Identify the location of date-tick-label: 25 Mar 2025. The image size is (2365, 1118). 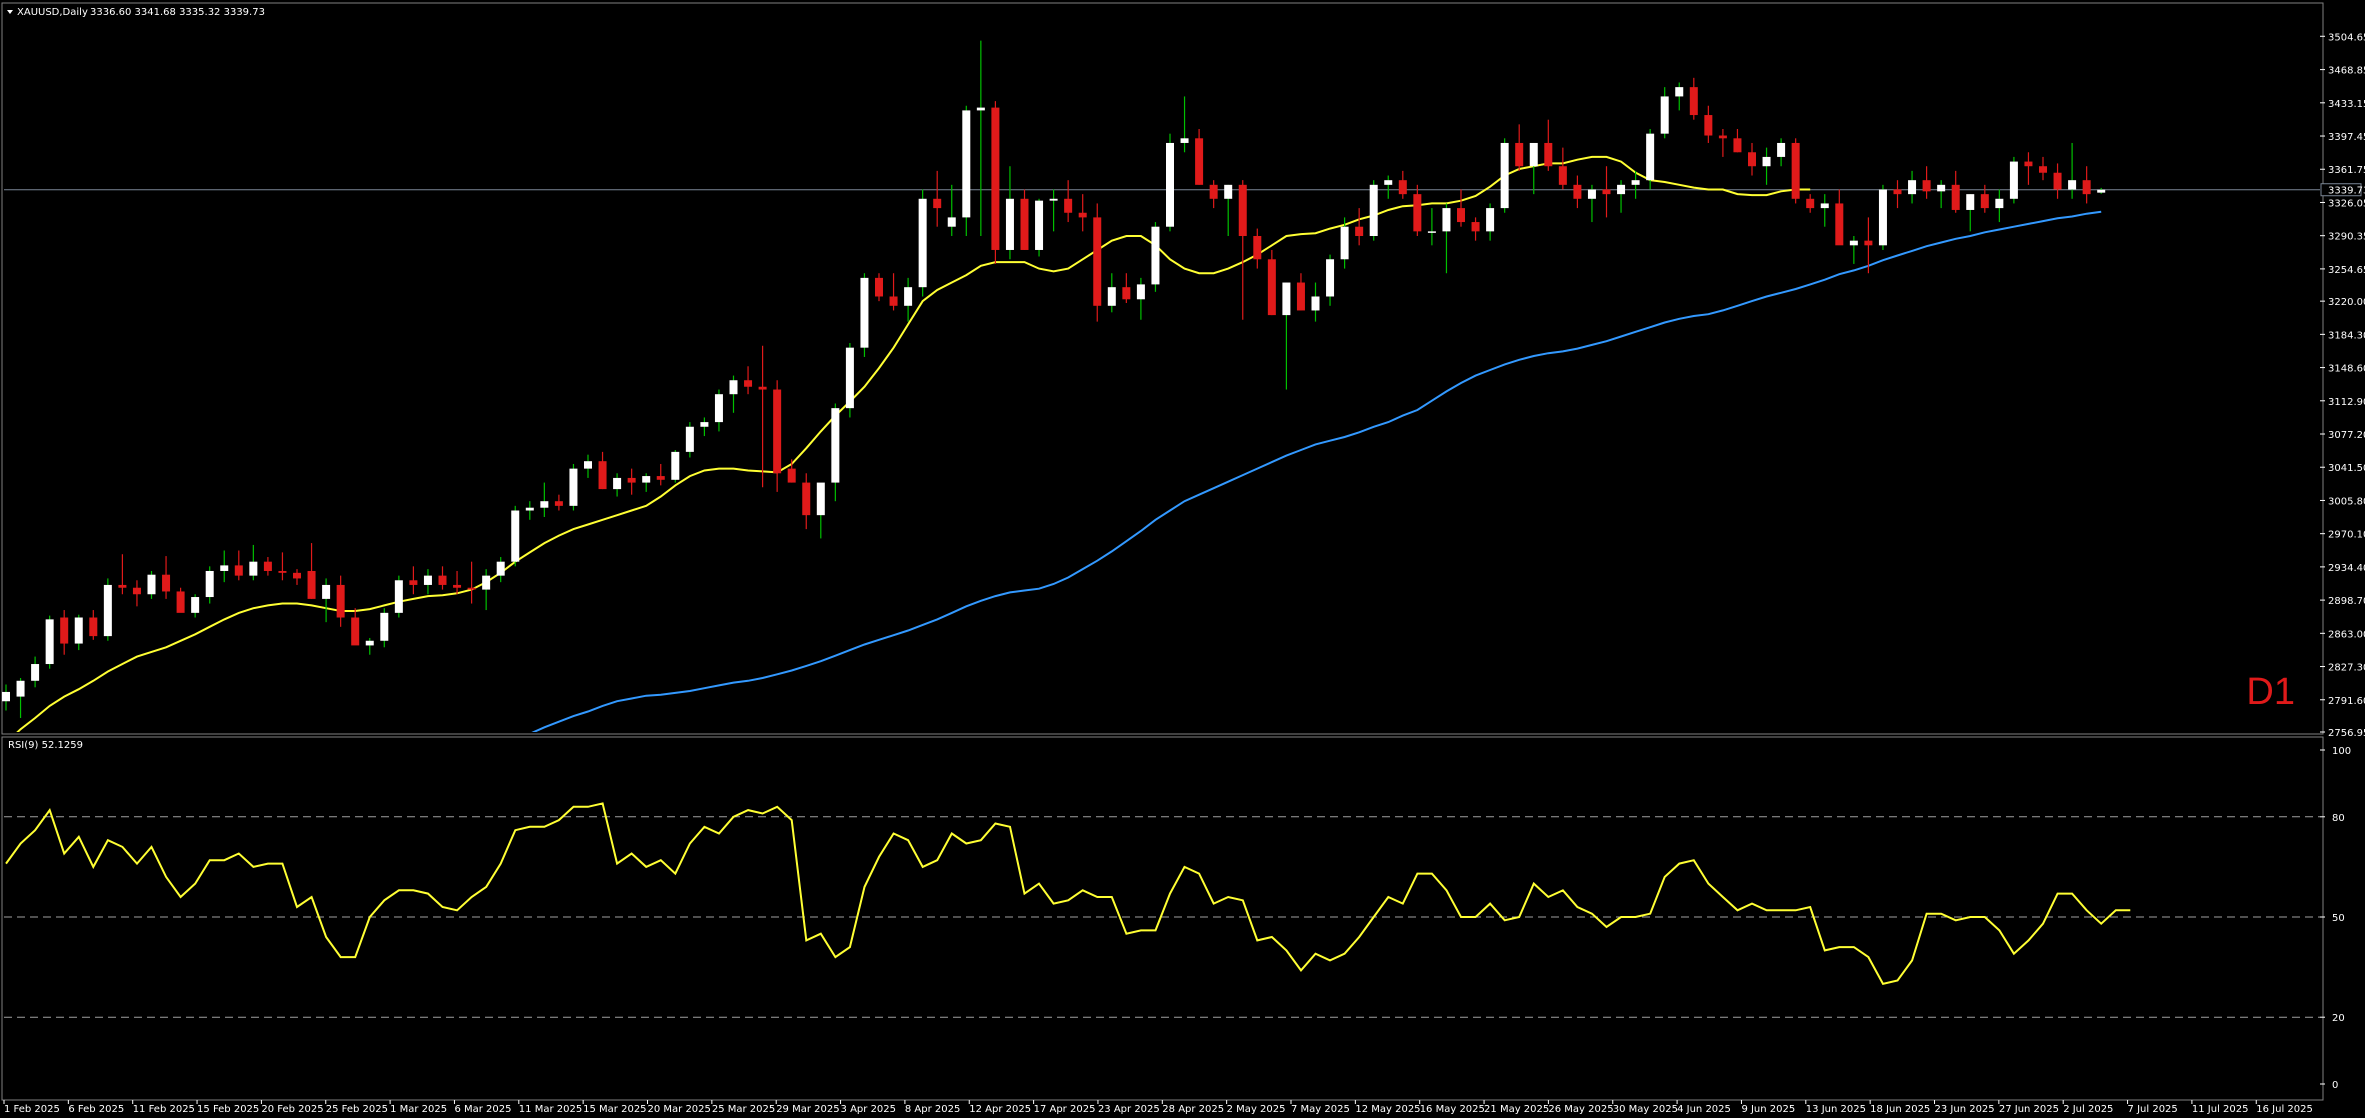
(743, 1109).